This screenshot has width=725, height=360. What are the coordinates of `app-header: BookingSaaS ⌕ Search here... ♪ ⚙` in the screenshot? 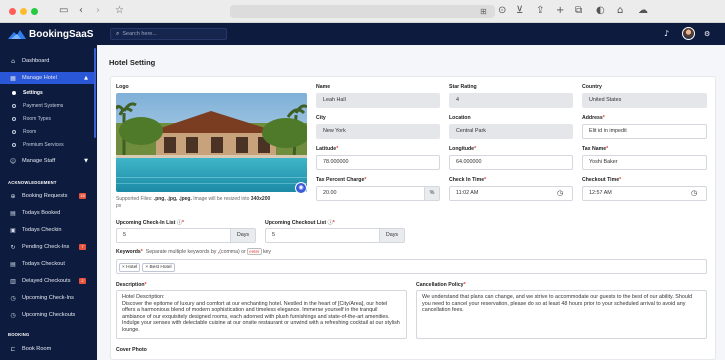 It's located at (362, 34).